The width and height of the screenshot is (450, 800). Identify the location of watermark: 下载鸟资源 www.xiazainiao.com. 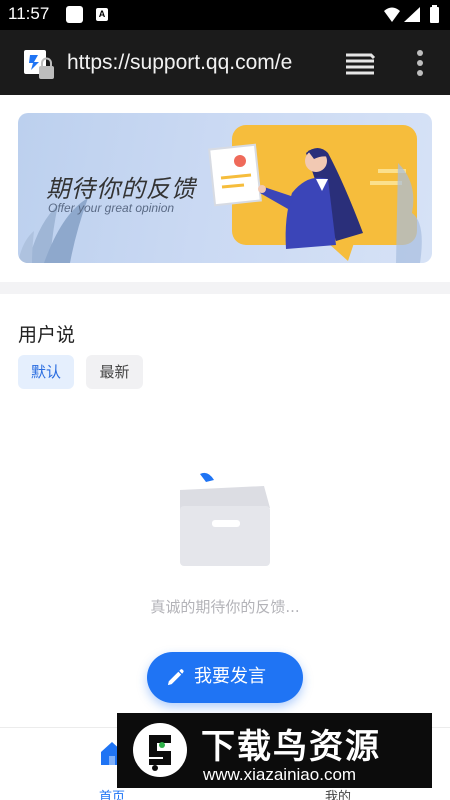
(274, 750).